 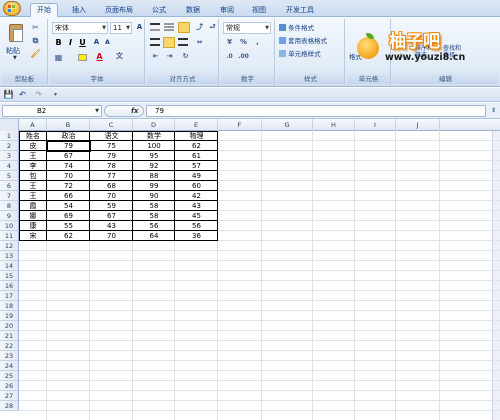 I want to click on currency-icon: ¥, so click(x=229, y=42).